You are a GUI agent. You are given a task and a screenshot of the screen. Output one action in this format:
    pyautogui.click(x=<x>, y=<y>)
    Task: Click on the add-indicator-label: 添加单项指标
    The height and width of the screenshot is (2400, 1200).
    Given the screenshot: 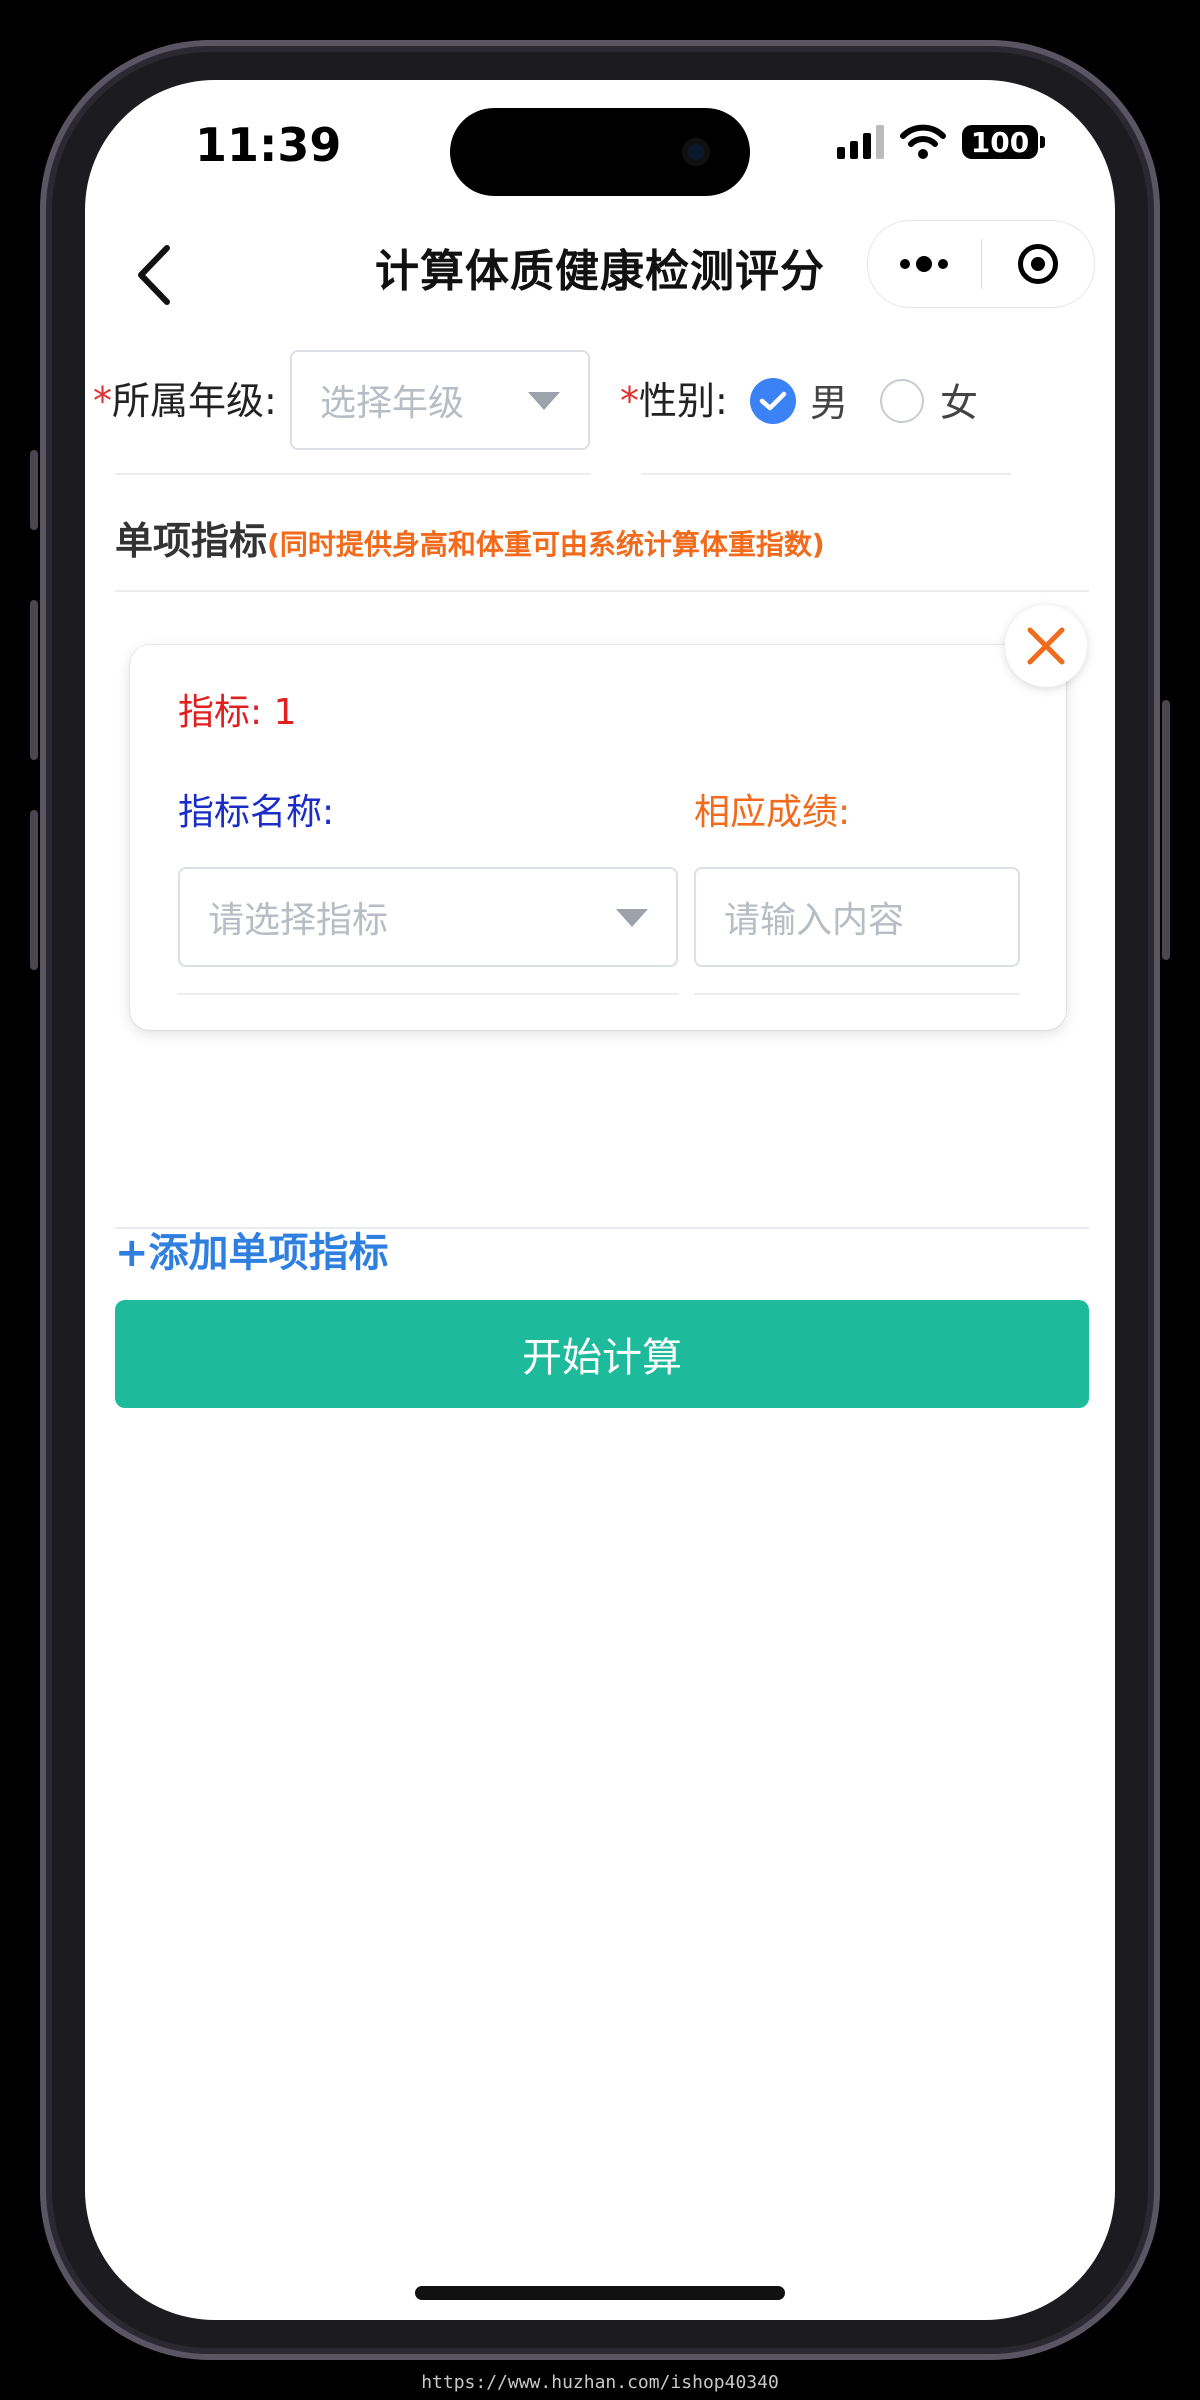 What is the action you would take?
    pyautogui.click(x=268, y=1253)
    